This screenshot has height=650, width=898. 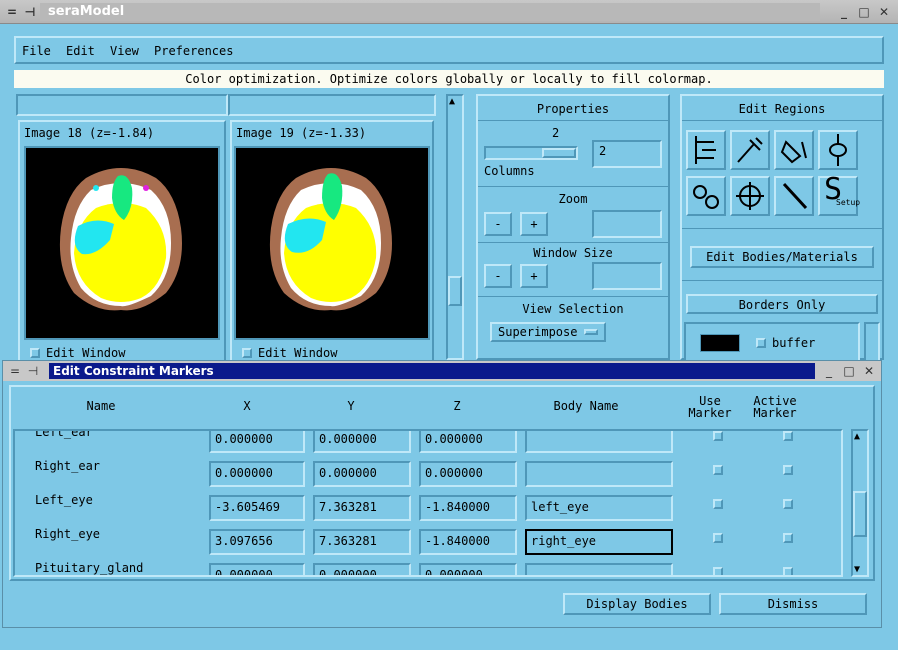 What do you see at coordinates (332, 243) in the screenshot?
I see `image-19-canvas` at bounding box center [332, 243].